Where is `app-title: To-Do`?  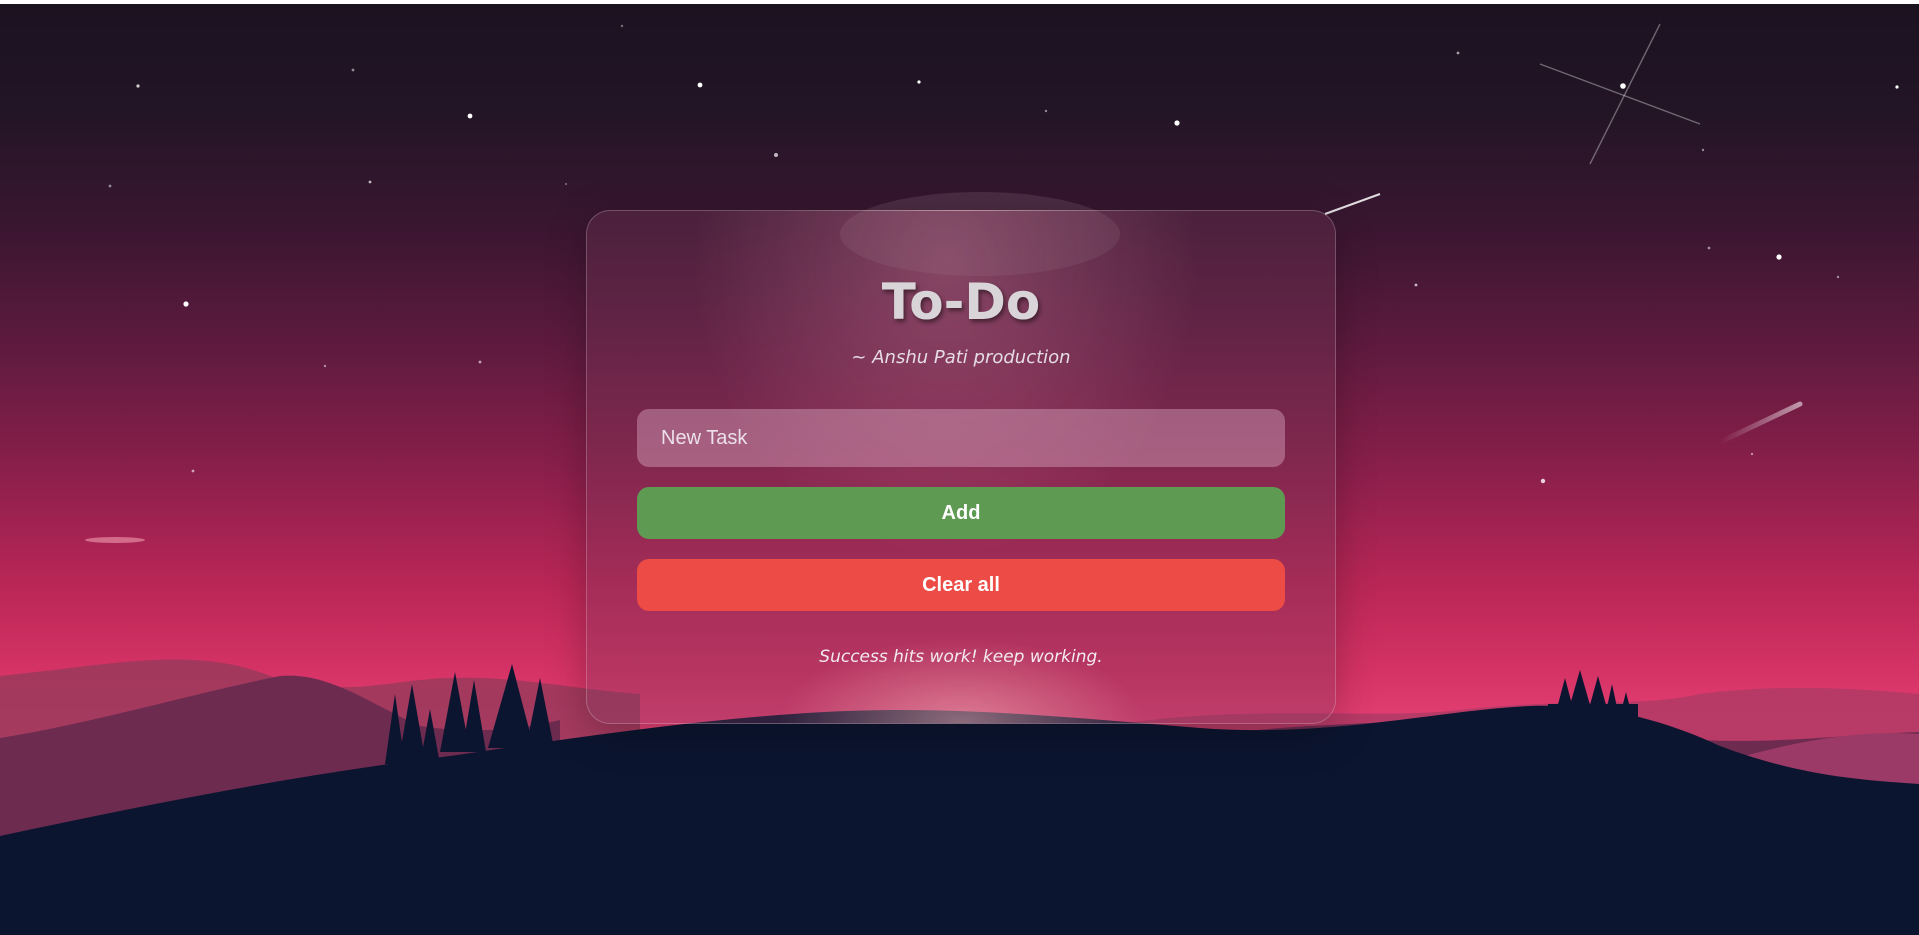
app-title: To-Do is located at coordinates (961, 302).